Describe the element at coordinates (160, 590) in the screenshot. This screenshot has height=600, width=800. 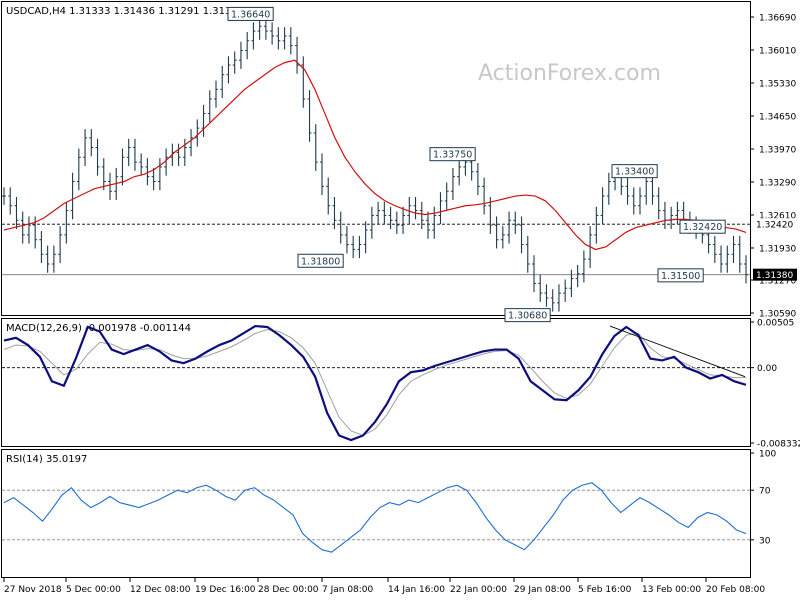
I see `x-tick-label: 12 Dec 08:00` at that location.